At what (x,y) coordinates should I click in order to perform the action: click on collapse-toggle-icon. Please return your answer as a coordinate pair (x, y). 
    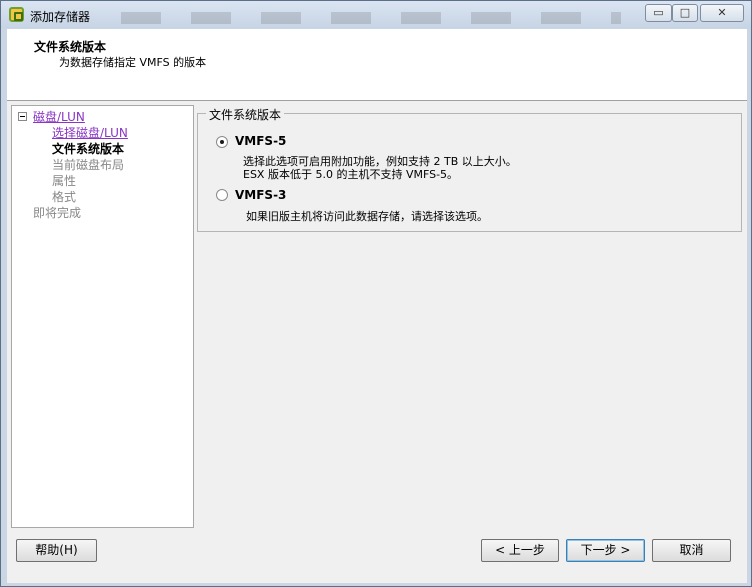
    Looking at the image, I should click on (22, 116).